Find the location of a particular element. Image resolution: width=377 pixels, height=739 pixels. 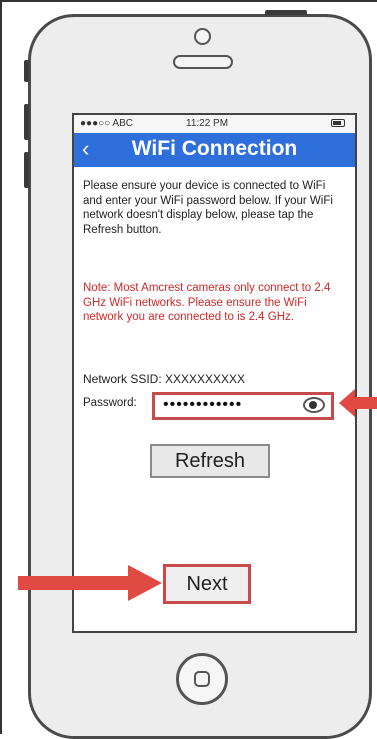

camera-icon is located at coordinates (202, 36).